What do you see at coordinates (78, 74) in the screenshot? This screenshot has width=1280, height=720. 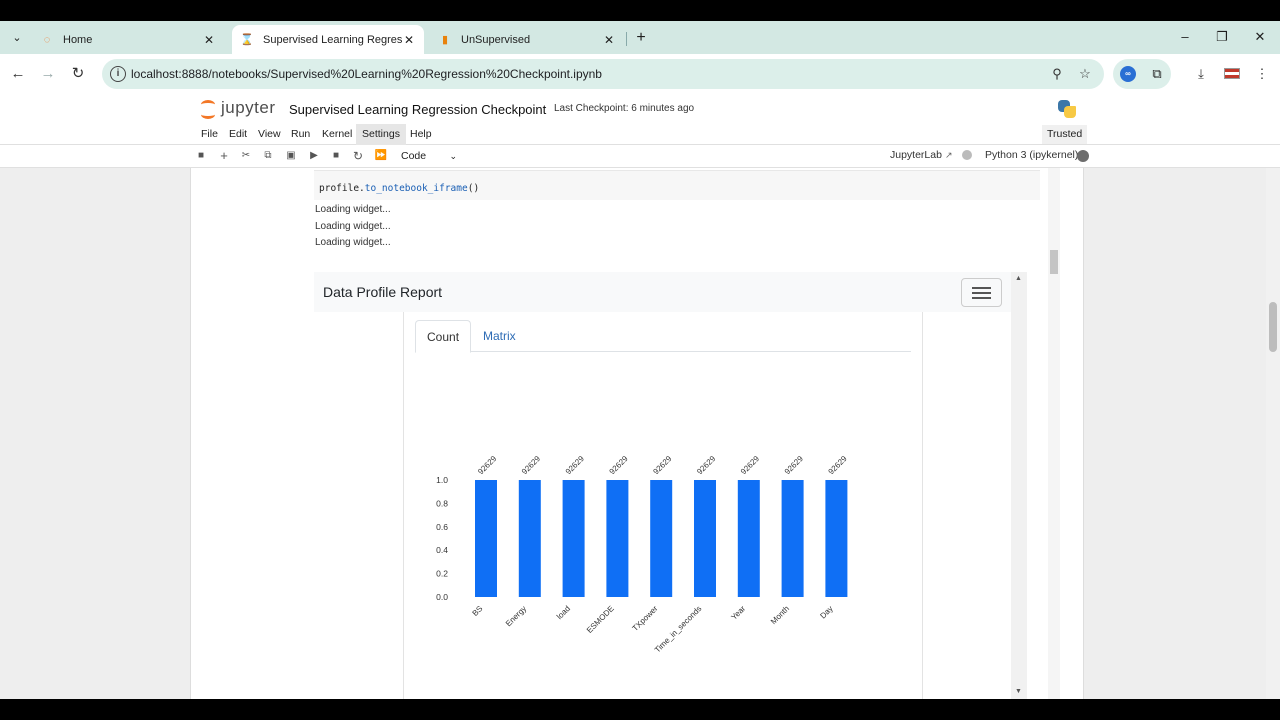 I see `reload-icon: ↻` at bounding box center [78, 74].